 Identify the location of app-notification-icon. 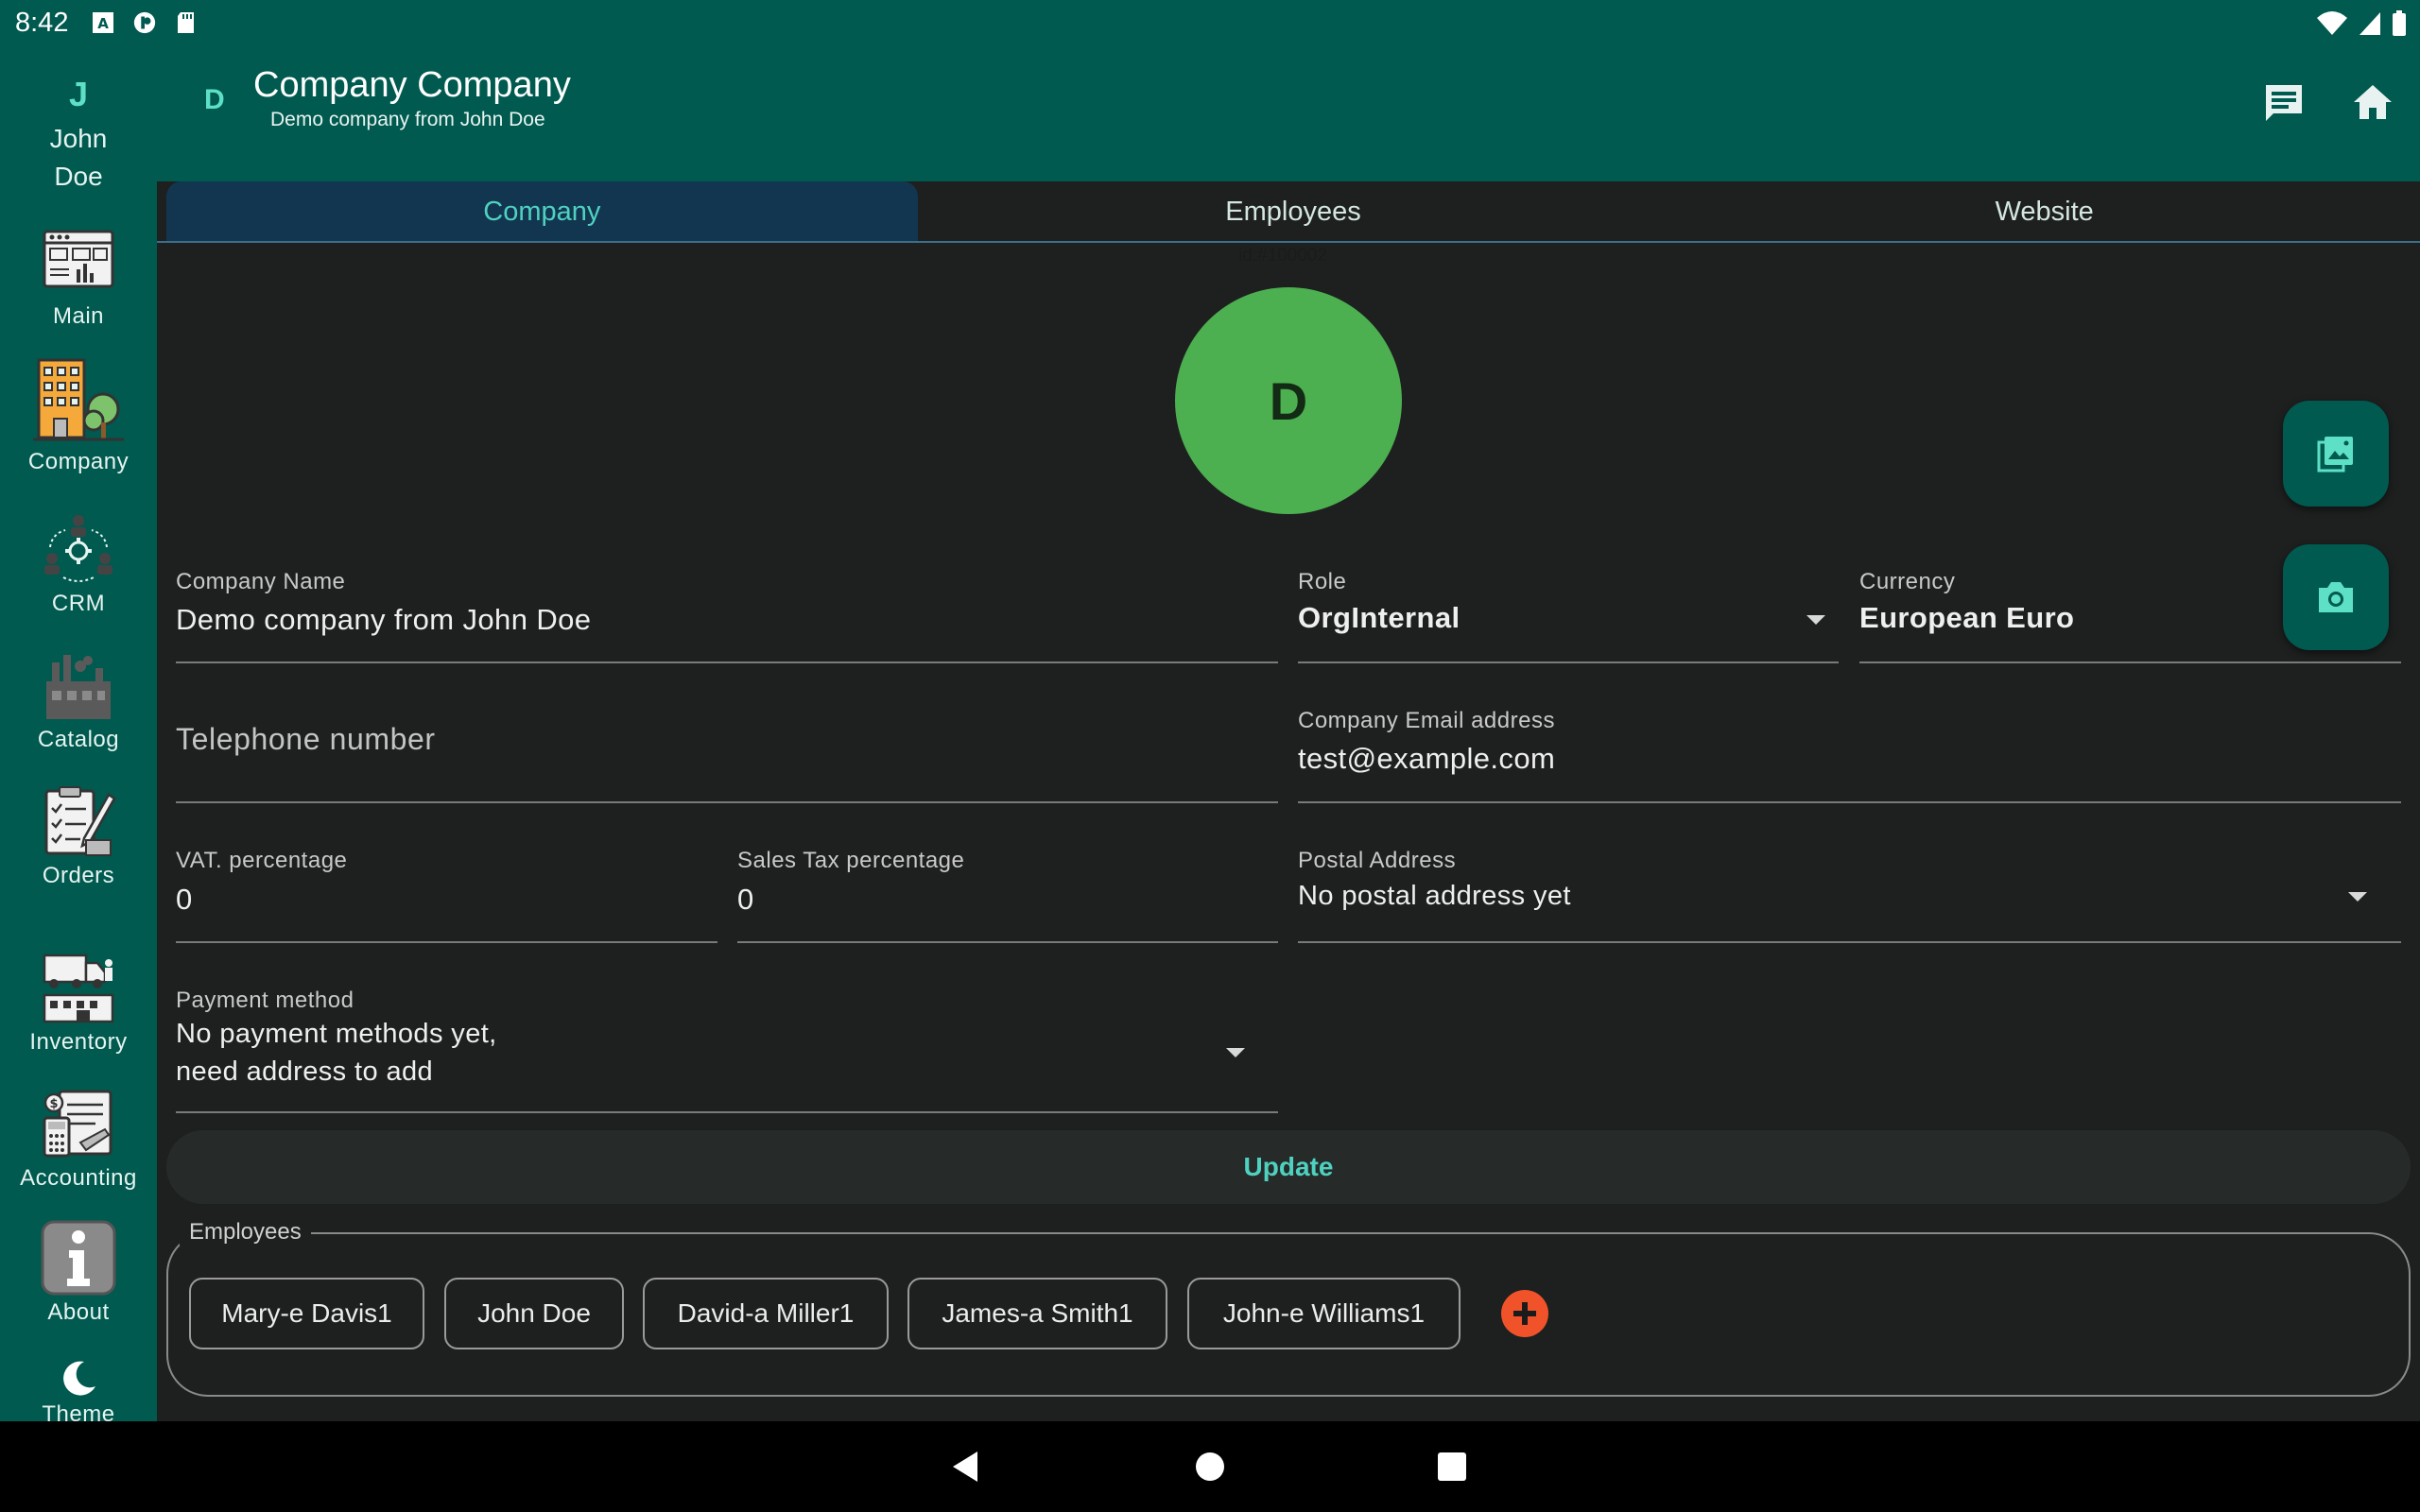
(145, 22).